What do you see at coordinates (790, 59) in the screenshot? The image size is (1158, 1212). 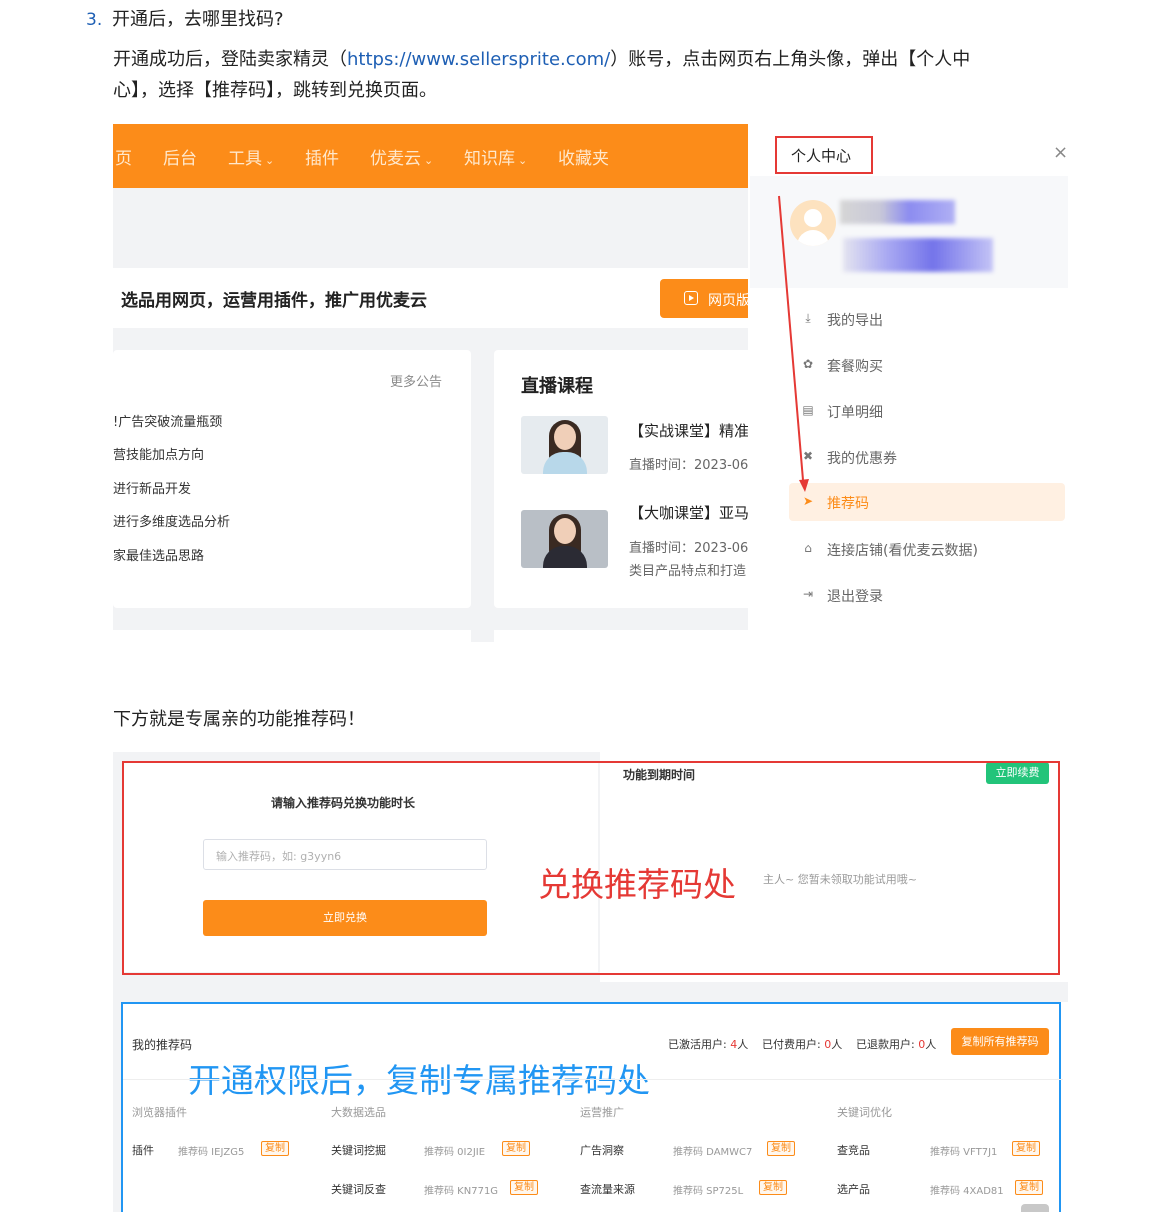 I see `para1-after-link: ）账号，点击网页右上角头像，弹出【个人中` at bounding box center [790, 59].